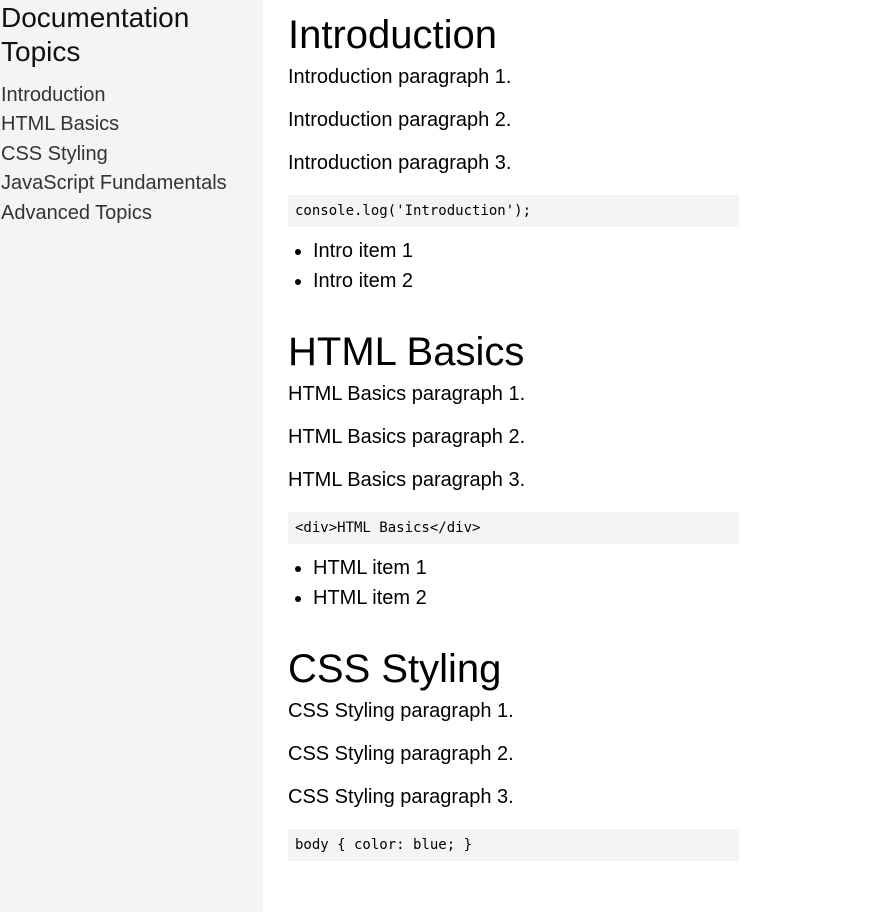 Image resolution: width=875 pixels, height=912 pixels. I want to click on section-heading: HTML Basics, so click(406, 352).